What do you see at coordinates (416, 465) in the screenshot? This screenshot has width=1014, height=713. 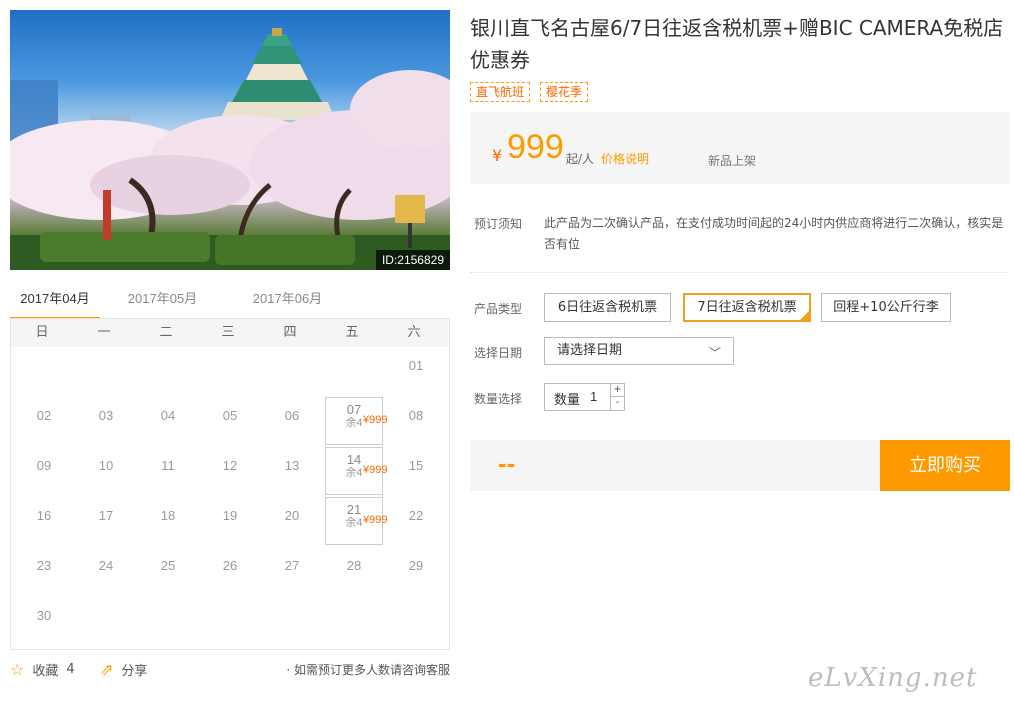 I see `day-number: 15` at bounding box center [416, 465].